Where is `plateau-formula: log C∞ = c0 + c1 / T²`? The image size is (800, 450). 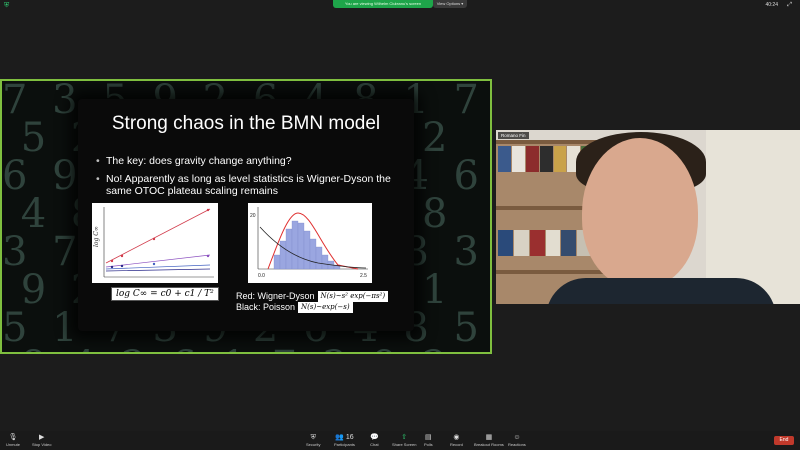 plateau-formula: log C∞ = c0 + c1 / T² is located at coordinates (165, 294).